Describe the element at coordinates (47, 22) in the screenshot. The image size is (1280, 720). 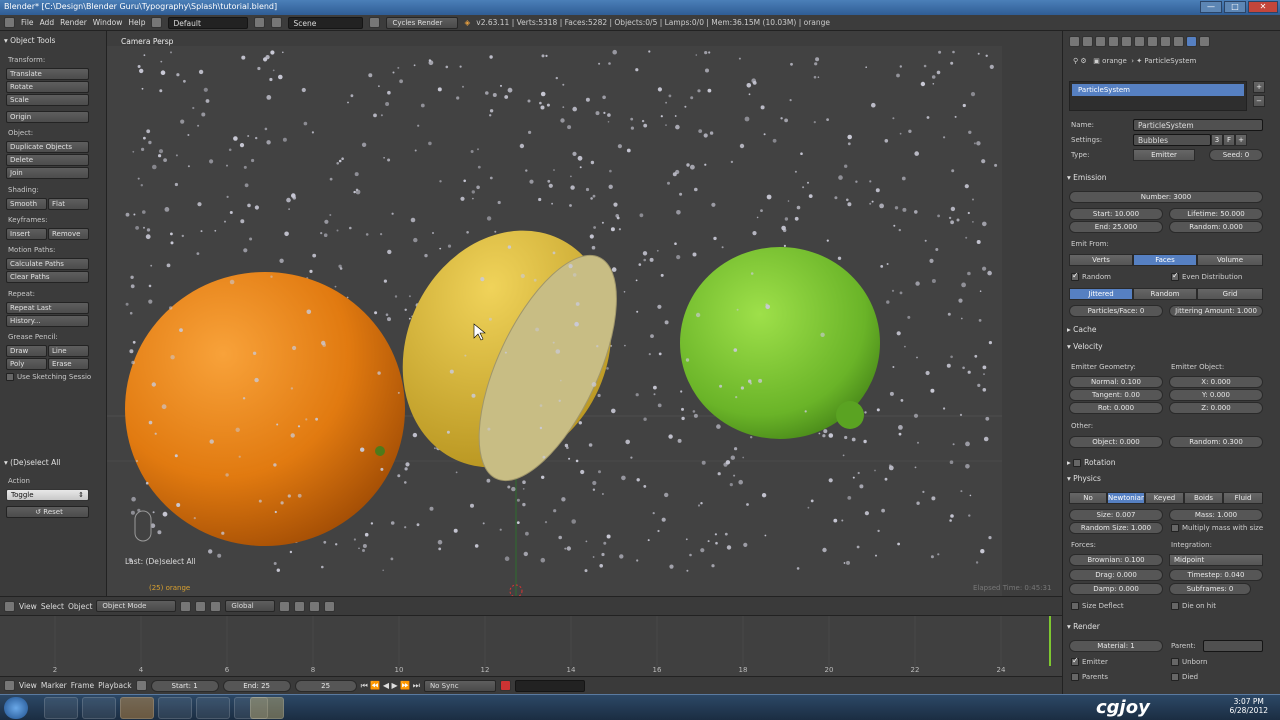
I see `menu-add: Add` at that location.